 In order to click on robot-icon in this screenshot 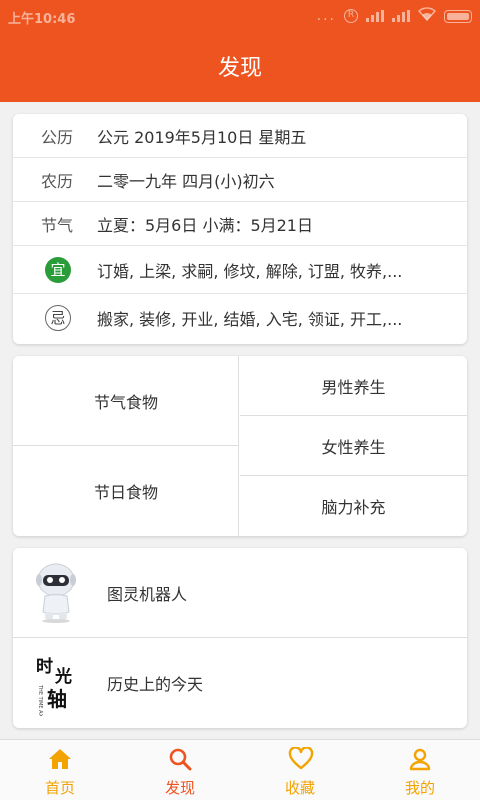, I will do `click(56, 593)`.